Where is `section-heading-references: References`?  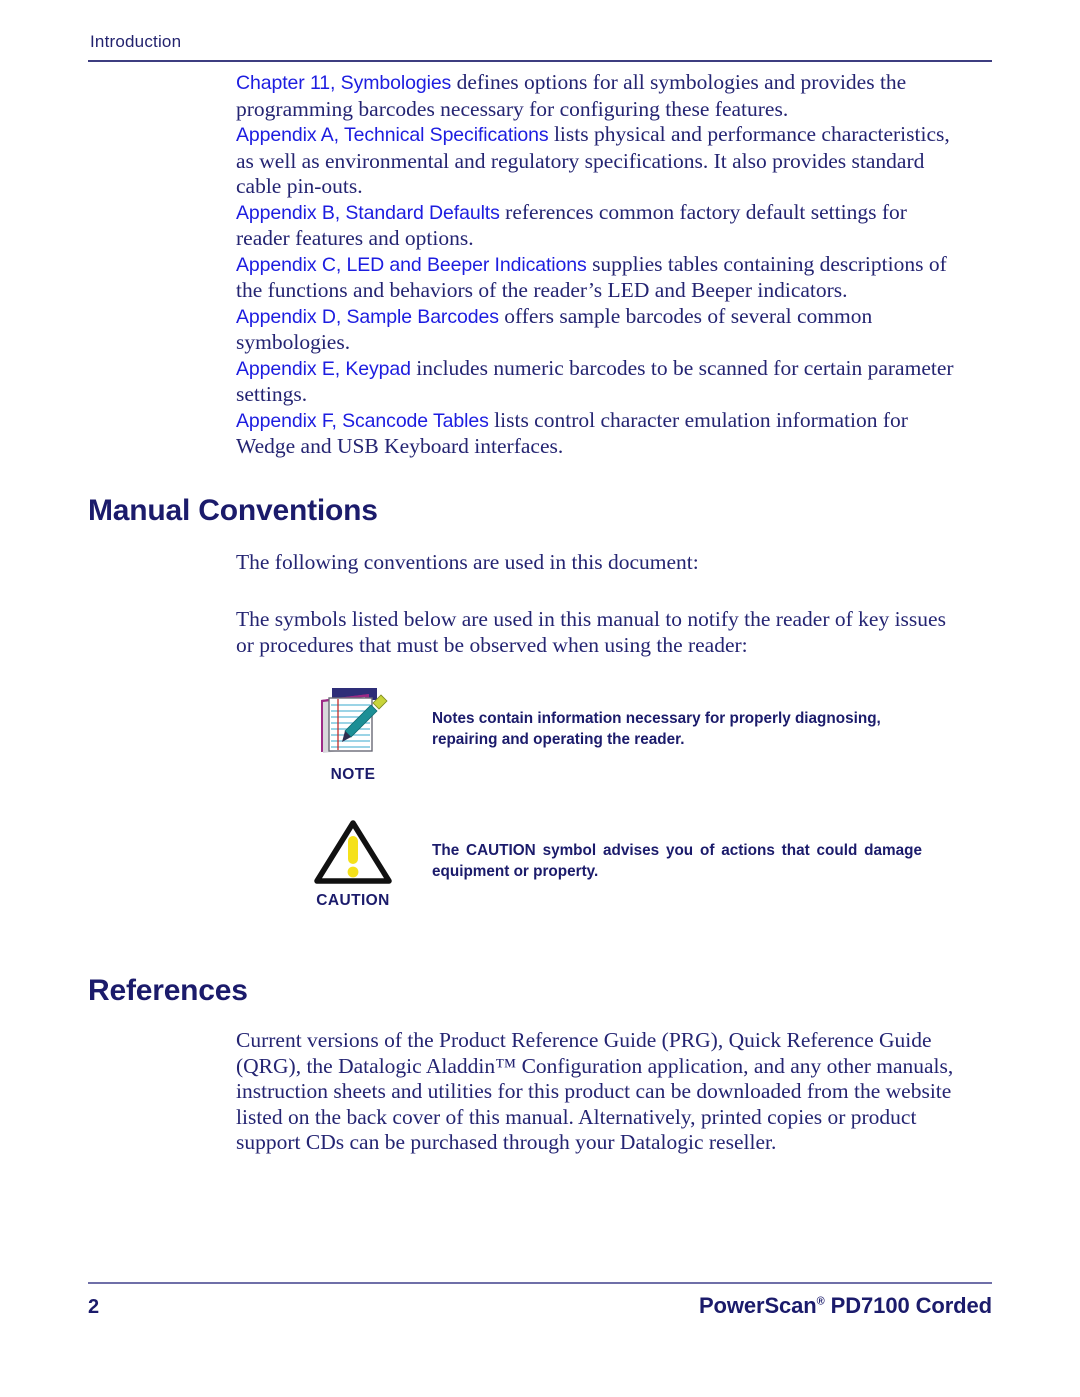
section-heading-references: References is located at coordinates (168, 990).